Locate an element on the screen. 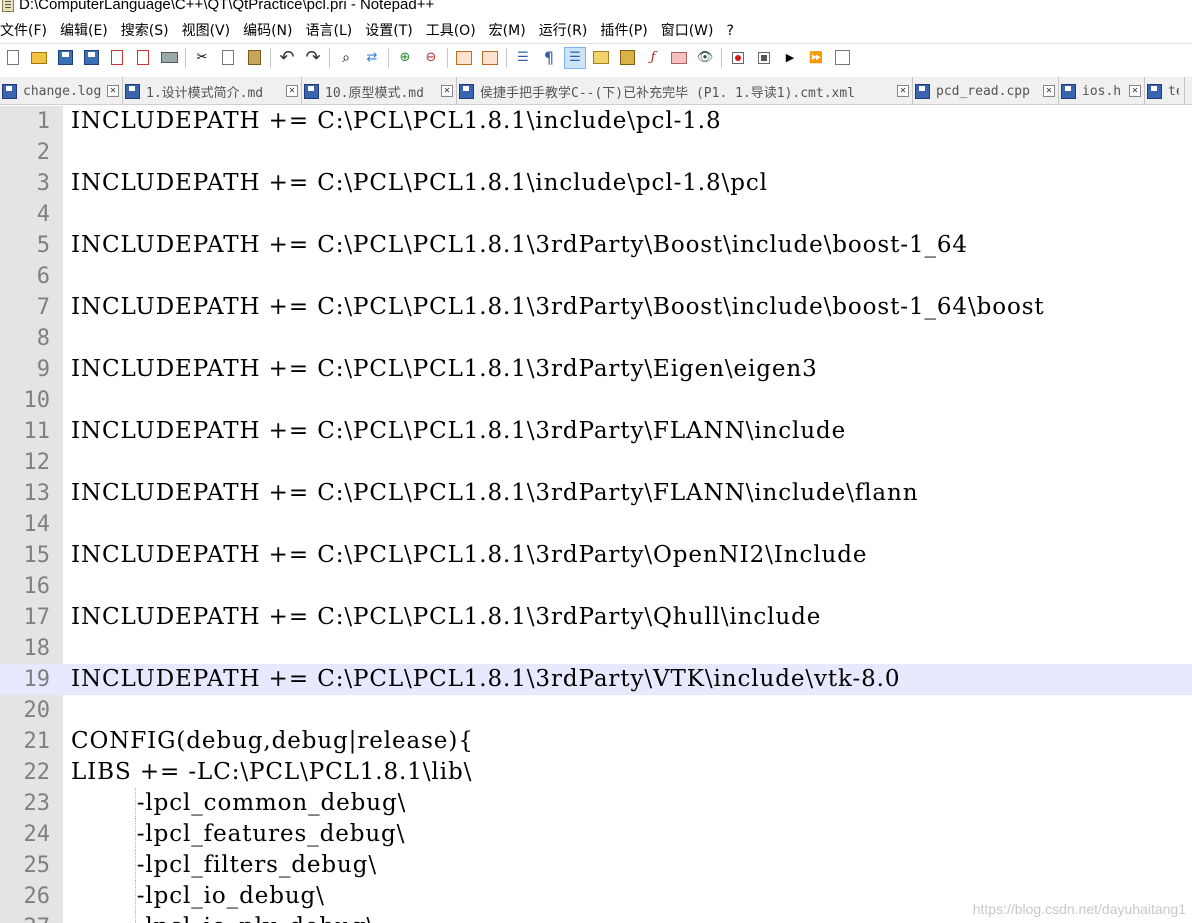  line-number: 11 is located at coordinates (37, 431).